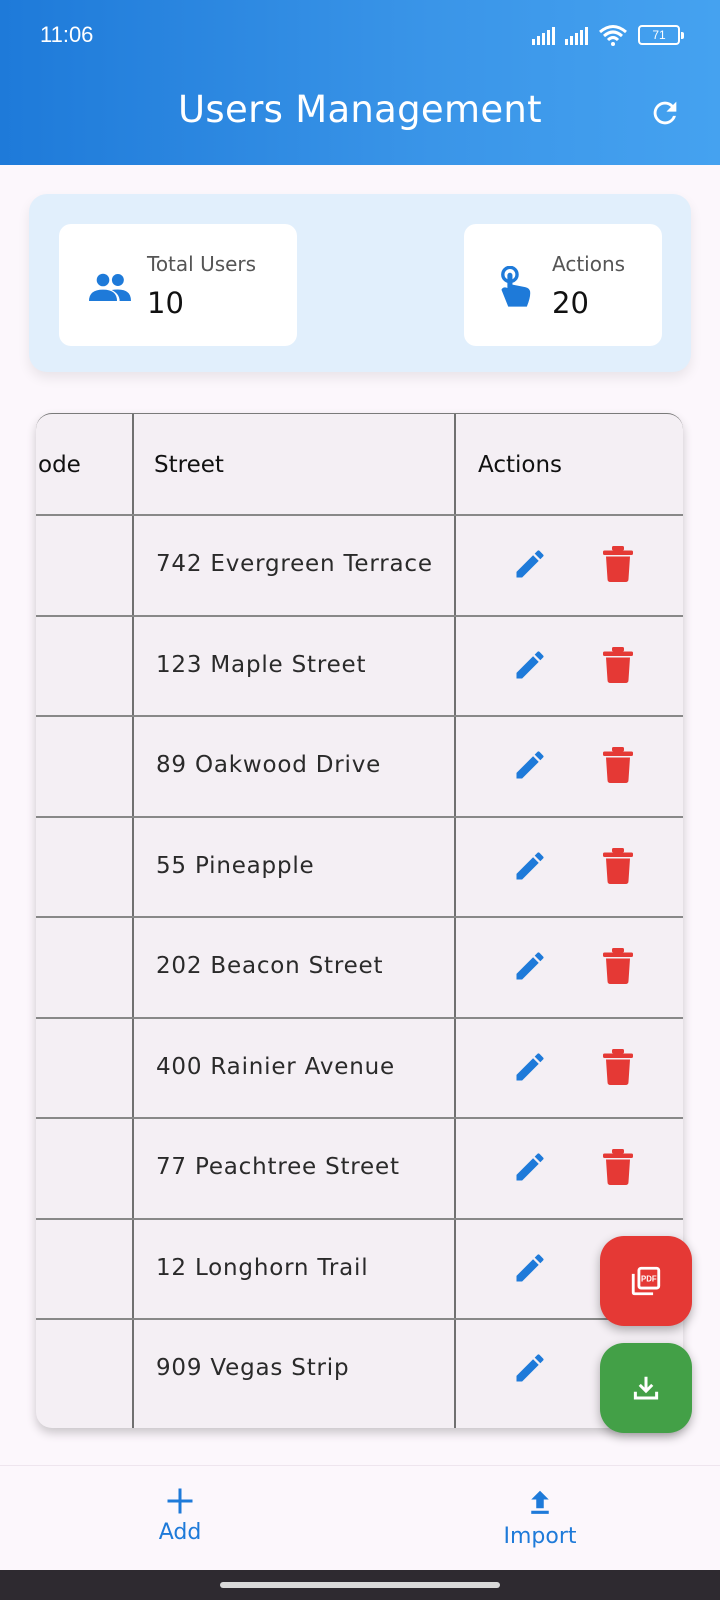 The image size is (720, 1600). What do you see at coordinates (563, 285) in the screenshot?
I see `actions-card: Actions 20` at bounding box center [563, 285].